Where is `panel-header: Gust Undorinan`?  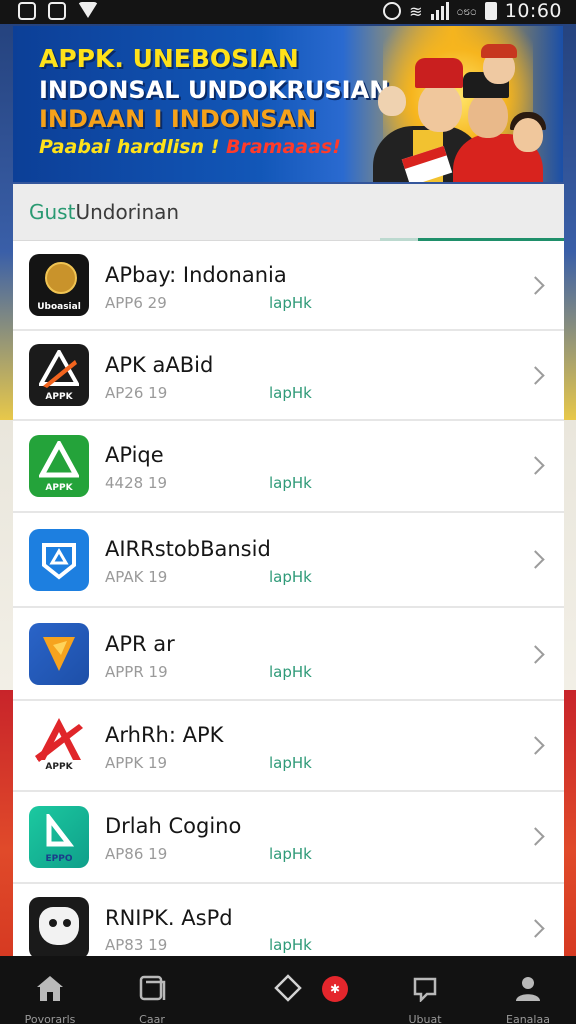 panel-header: Gust Undorinan is located at coordinates (288, 212).